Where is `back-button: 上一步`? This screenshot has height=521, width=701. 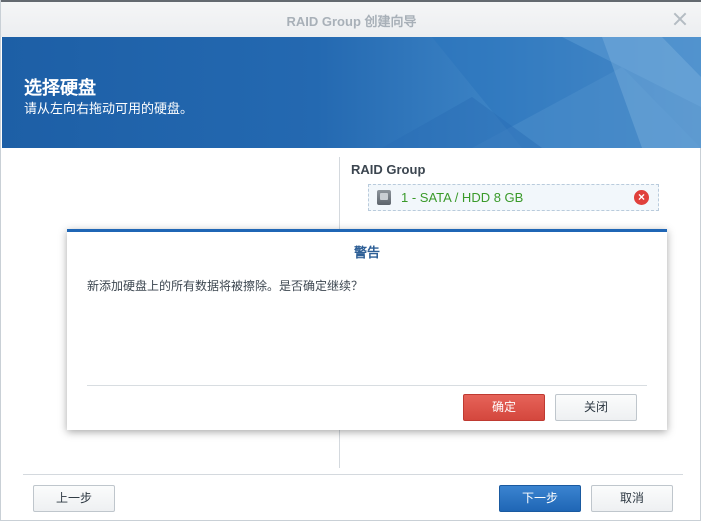 back-button: 上一步 is located at coordinates (74, 498).